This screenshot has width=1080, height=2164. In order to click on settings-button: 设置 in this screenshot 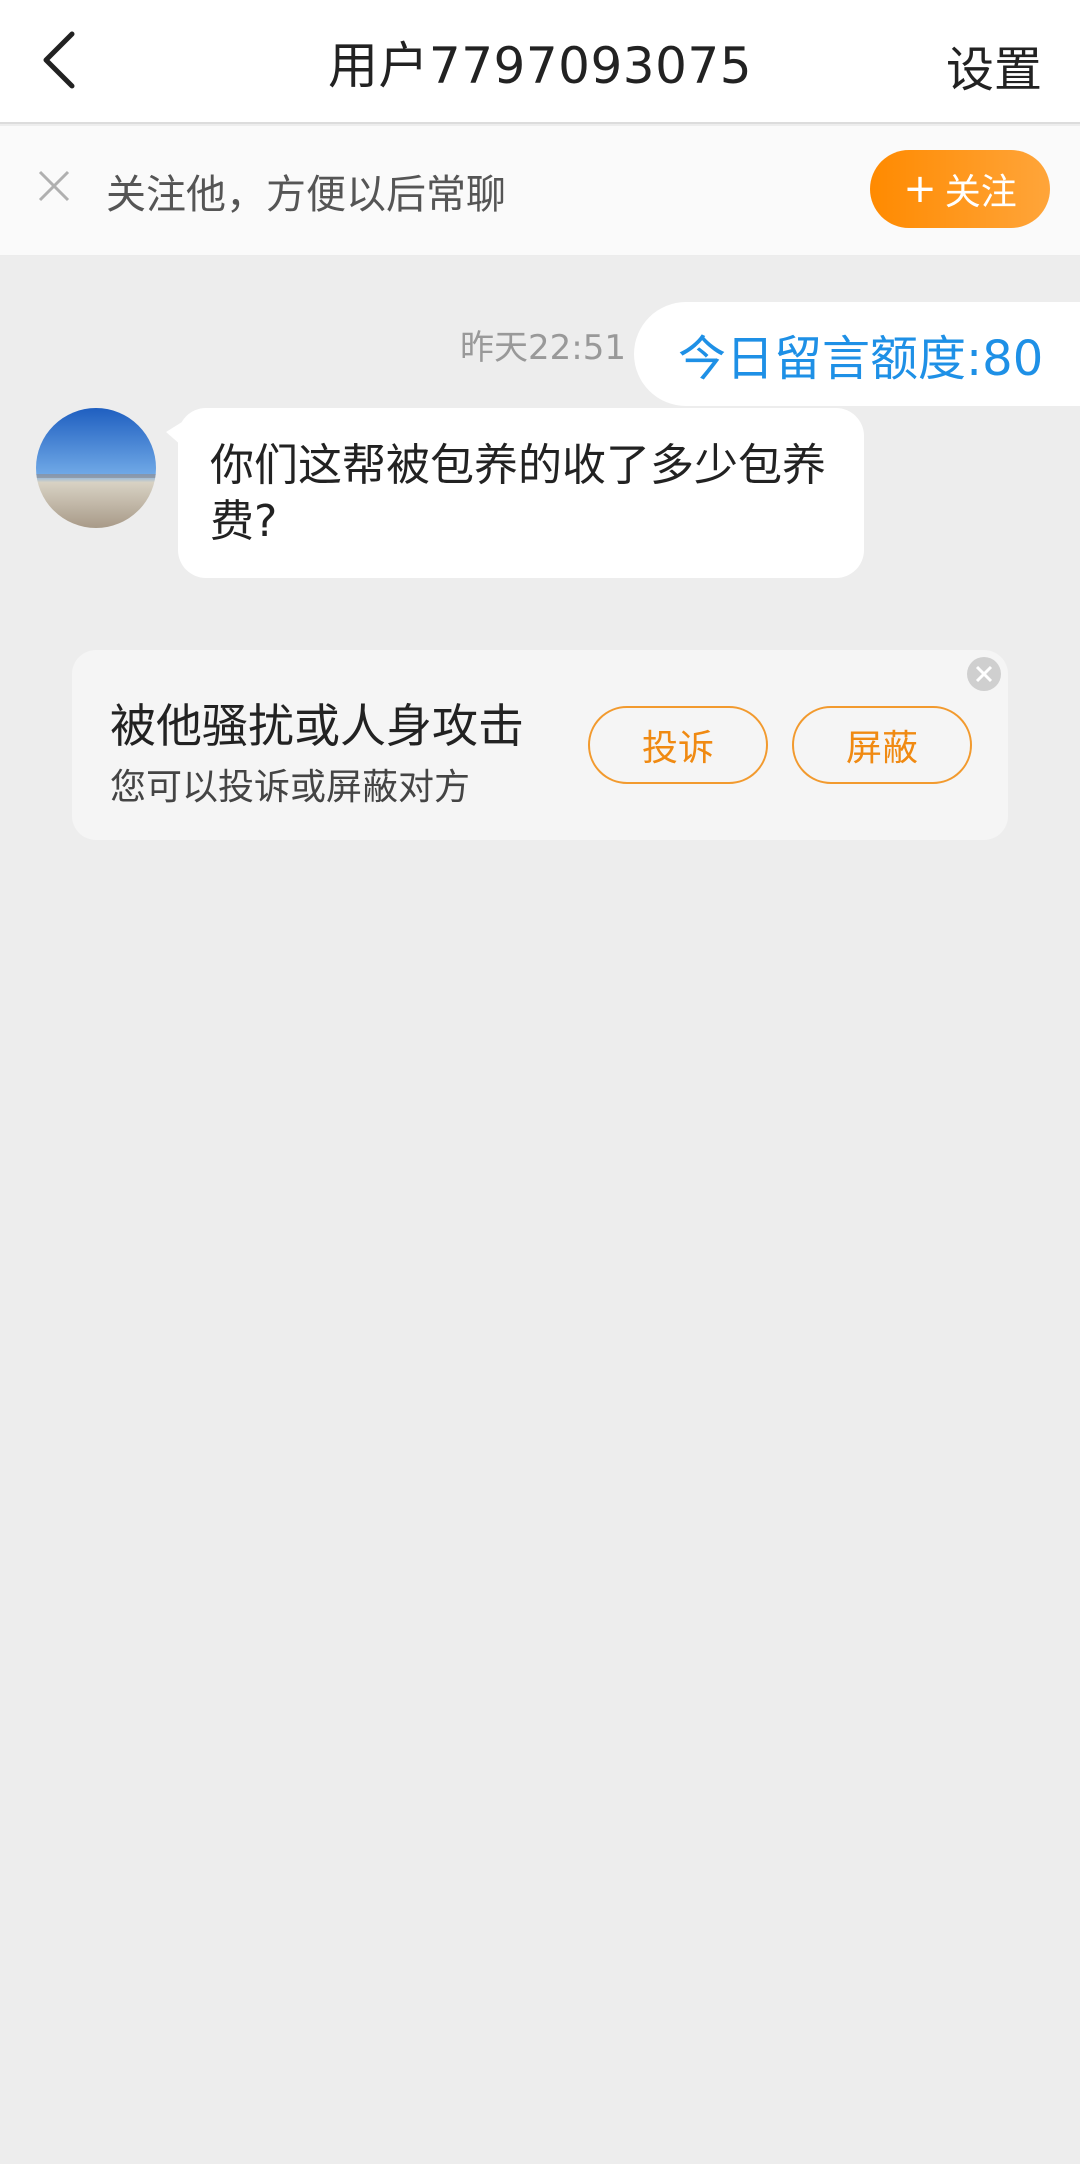, I will do `click(994, 65)`.